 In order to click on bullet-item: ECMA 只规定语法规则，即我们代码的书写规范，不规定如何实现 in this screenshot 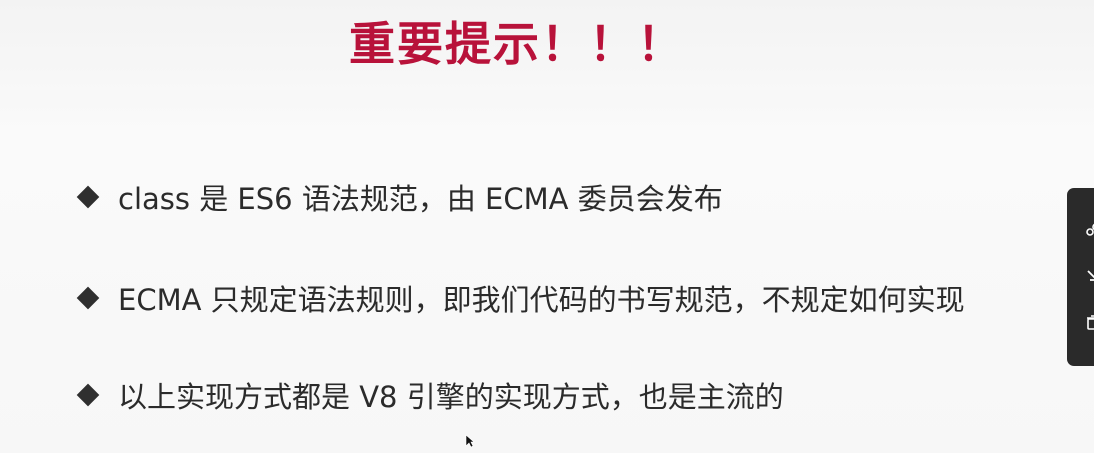, I will do `click(520, 298)`.